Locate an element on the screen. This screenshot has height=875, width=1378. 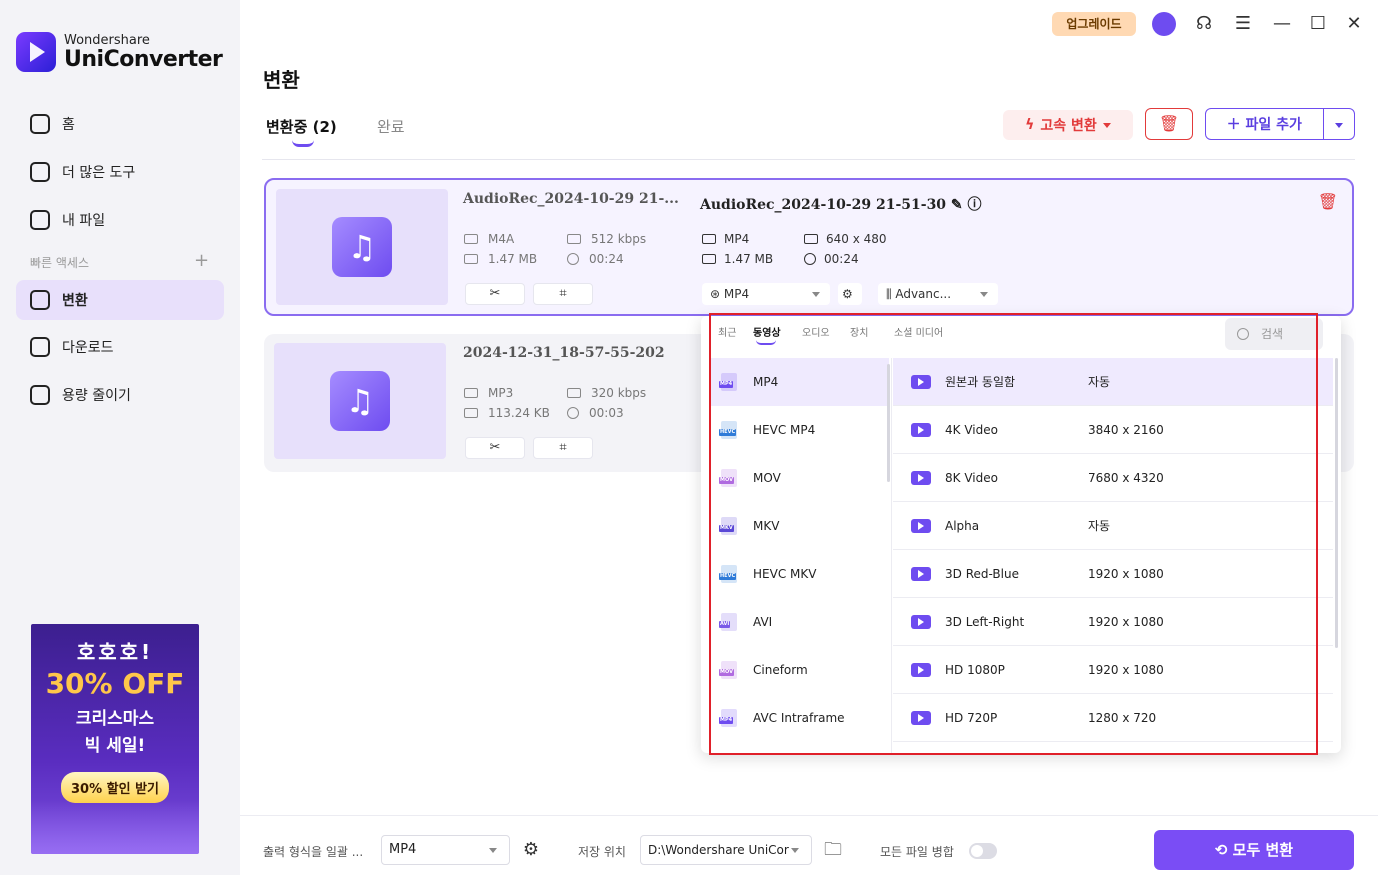
sidebar-item-more-tools: 더 많은 도구 is located at coordinates (120, 172).